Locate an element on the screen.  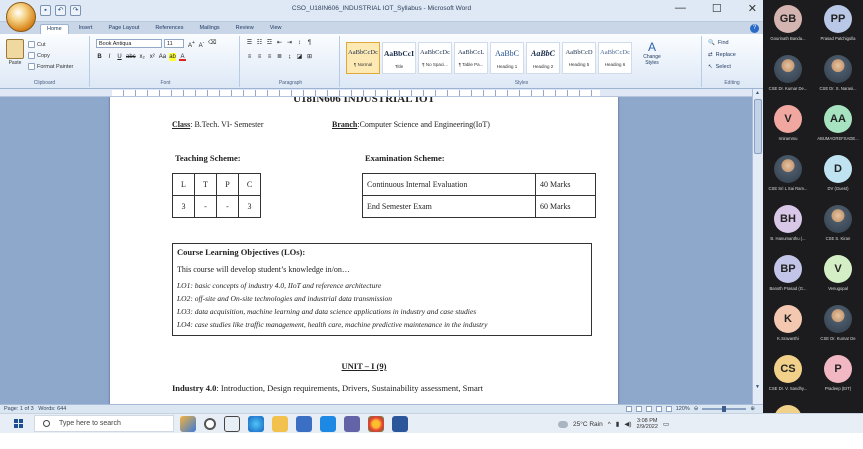
copy-button: Copy is located at coordinates (39, 55).